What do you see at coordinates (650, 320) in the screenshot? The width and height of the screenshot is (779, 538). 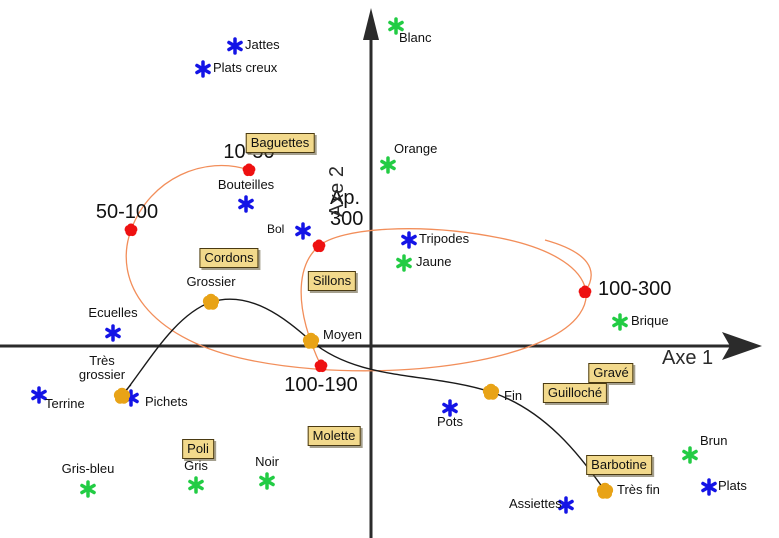 I see `point-label: Brique` at bounding box center [650, 320].